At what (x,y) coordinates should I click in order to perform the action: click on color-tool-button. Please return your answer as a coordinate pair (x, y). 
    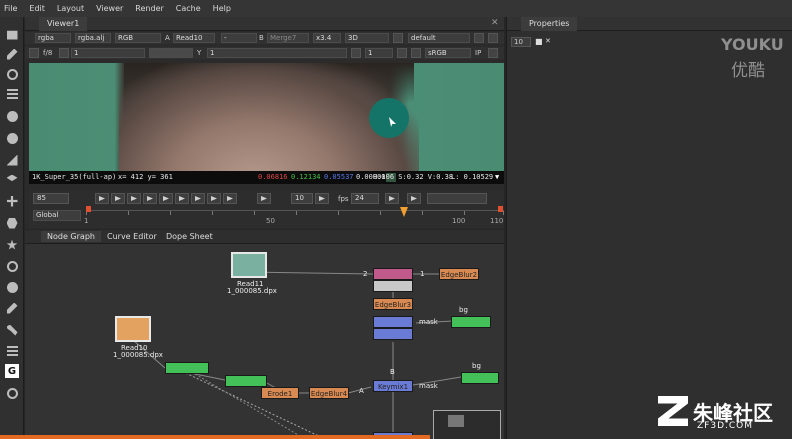
    Looking at the image, I should click on (12, 116).